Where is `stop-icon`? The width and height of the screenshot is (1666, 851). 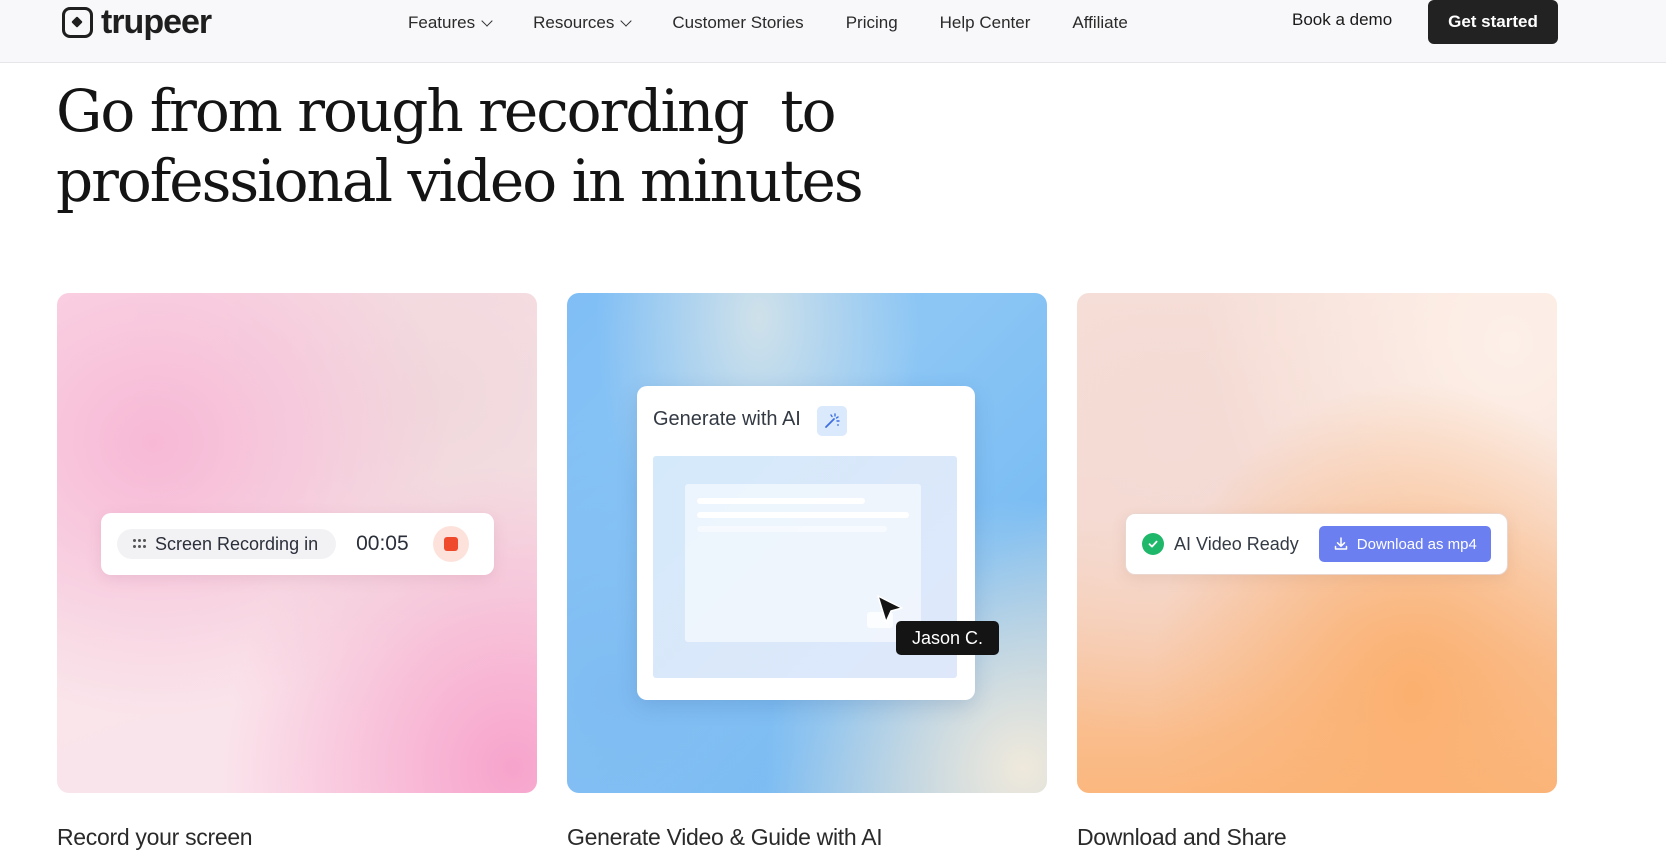 stop-icon is located at coordinates (450, 544).